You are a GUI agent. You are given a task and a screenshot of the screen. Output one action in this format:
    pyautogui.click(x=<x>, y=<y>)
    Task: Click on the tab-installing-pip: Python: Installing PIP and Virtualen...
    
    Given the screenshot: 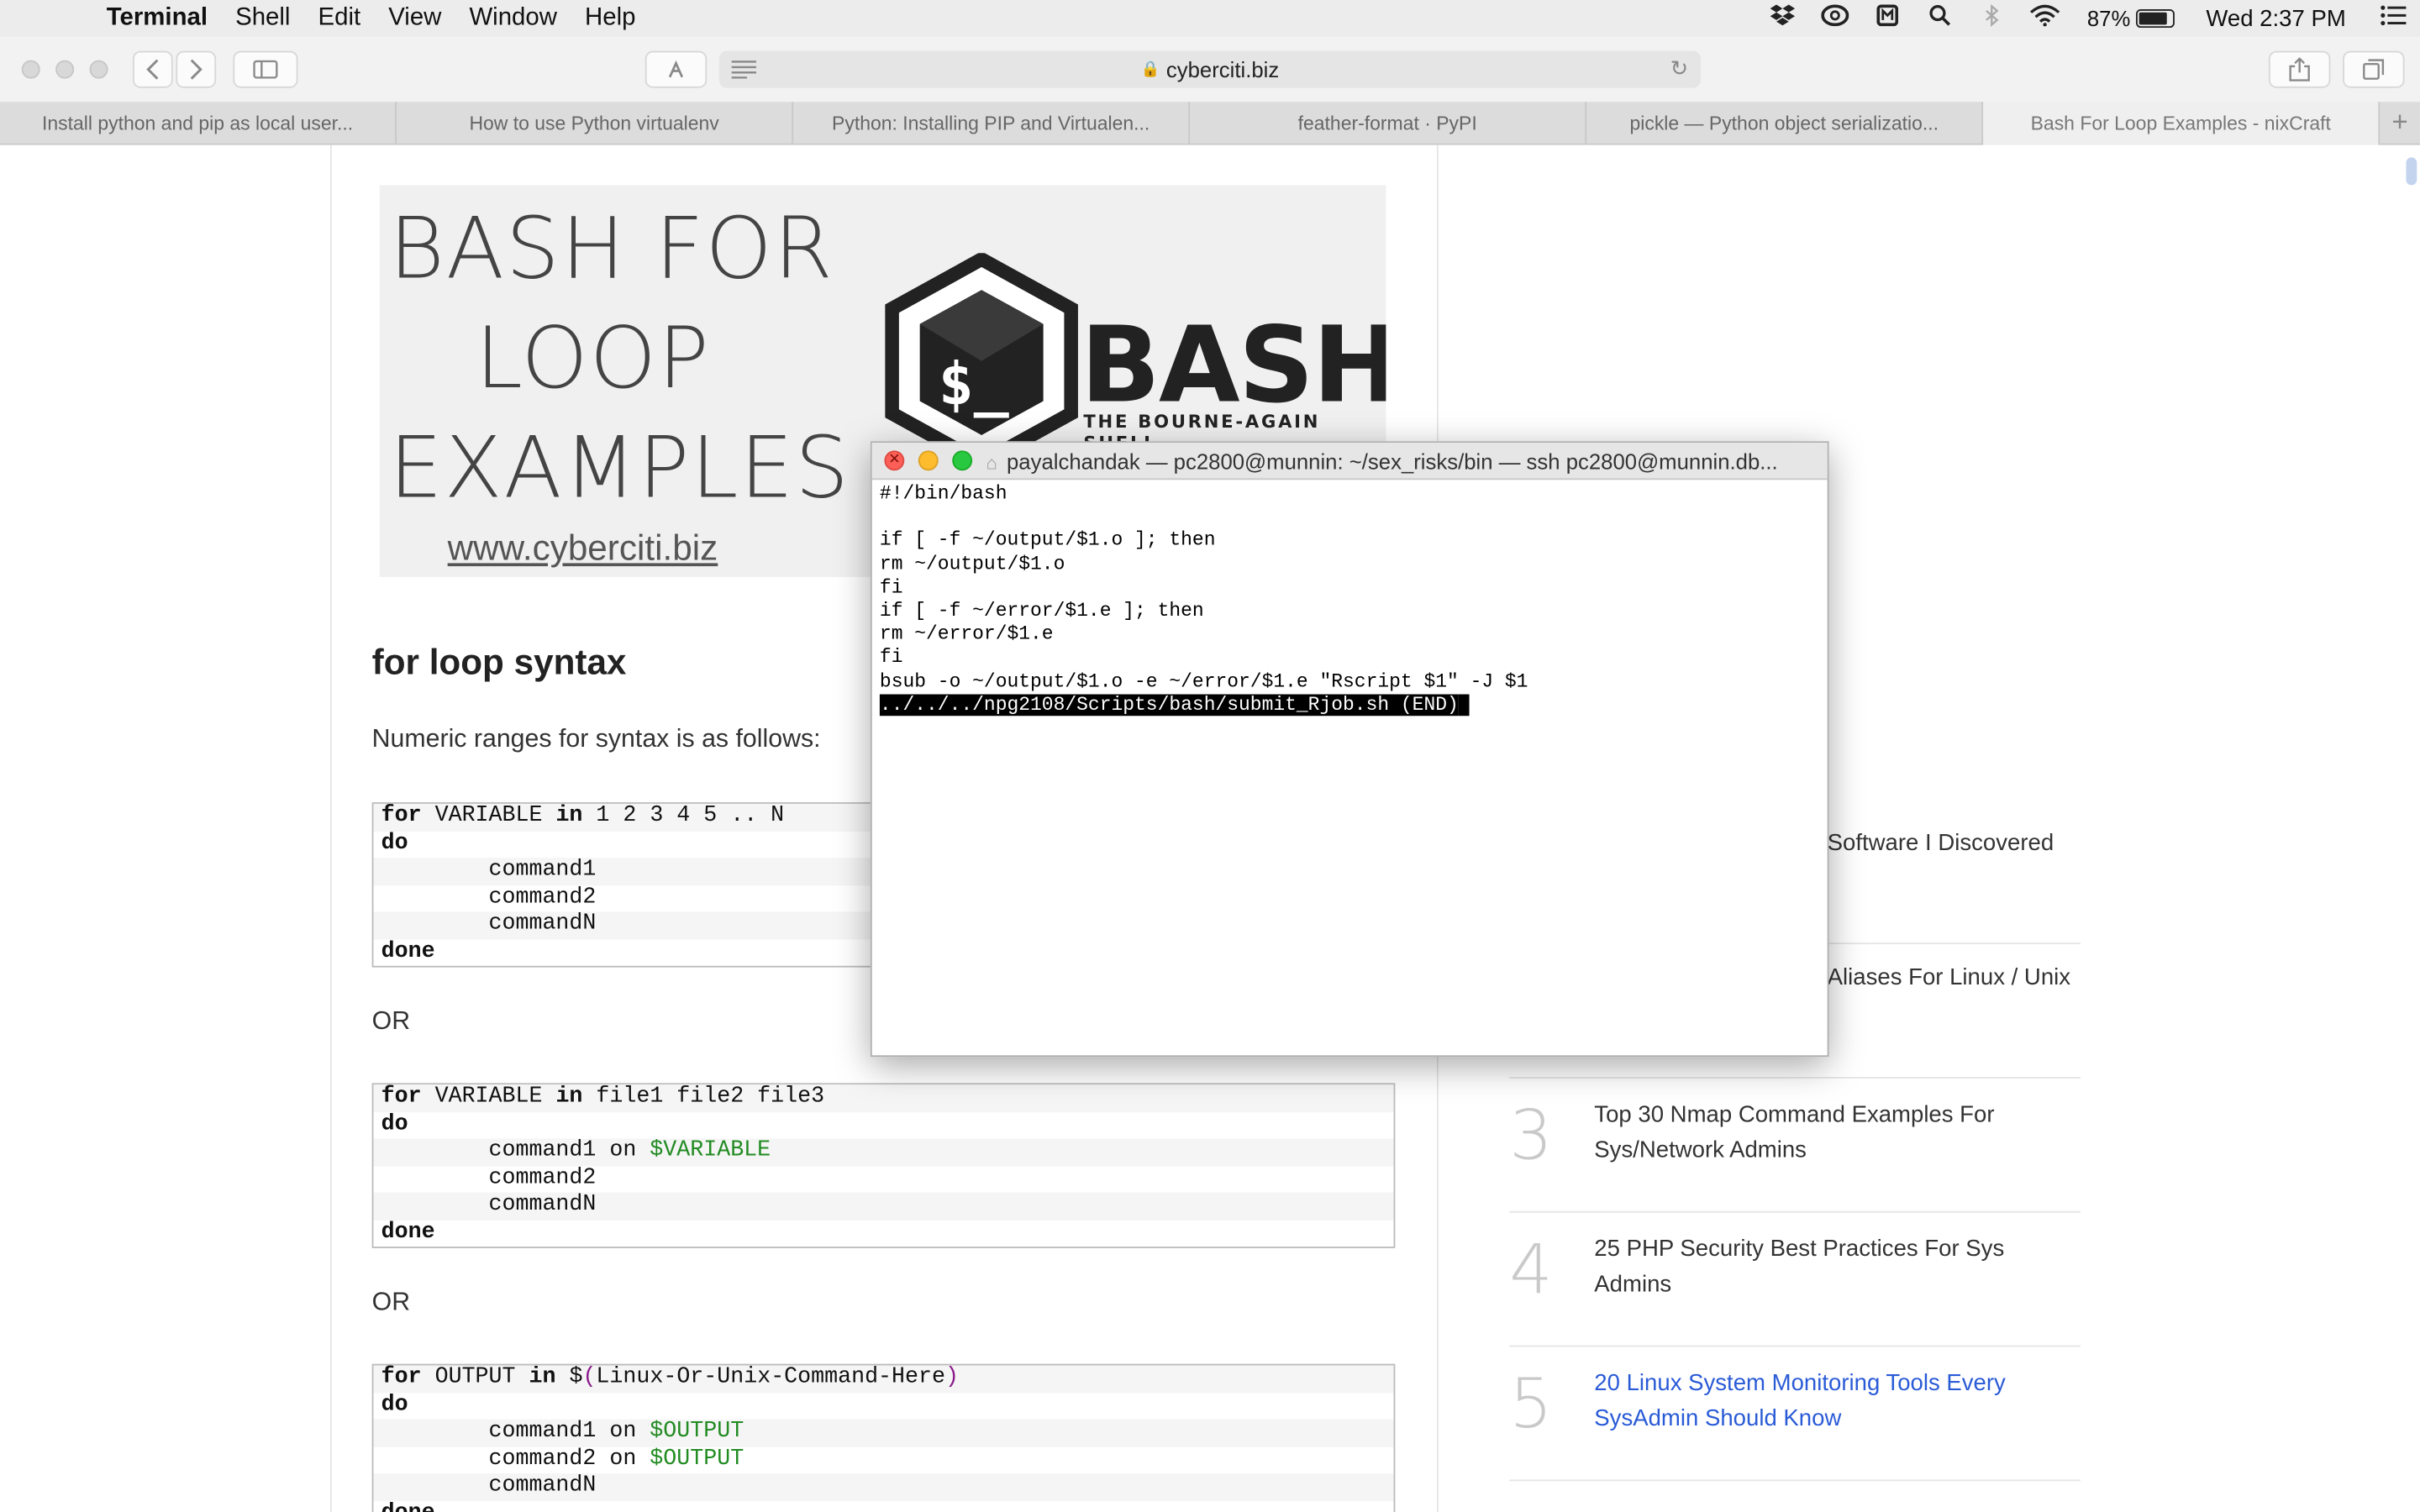 What is the action you would take?
    pyautogui.click(x=992, y=123)
    